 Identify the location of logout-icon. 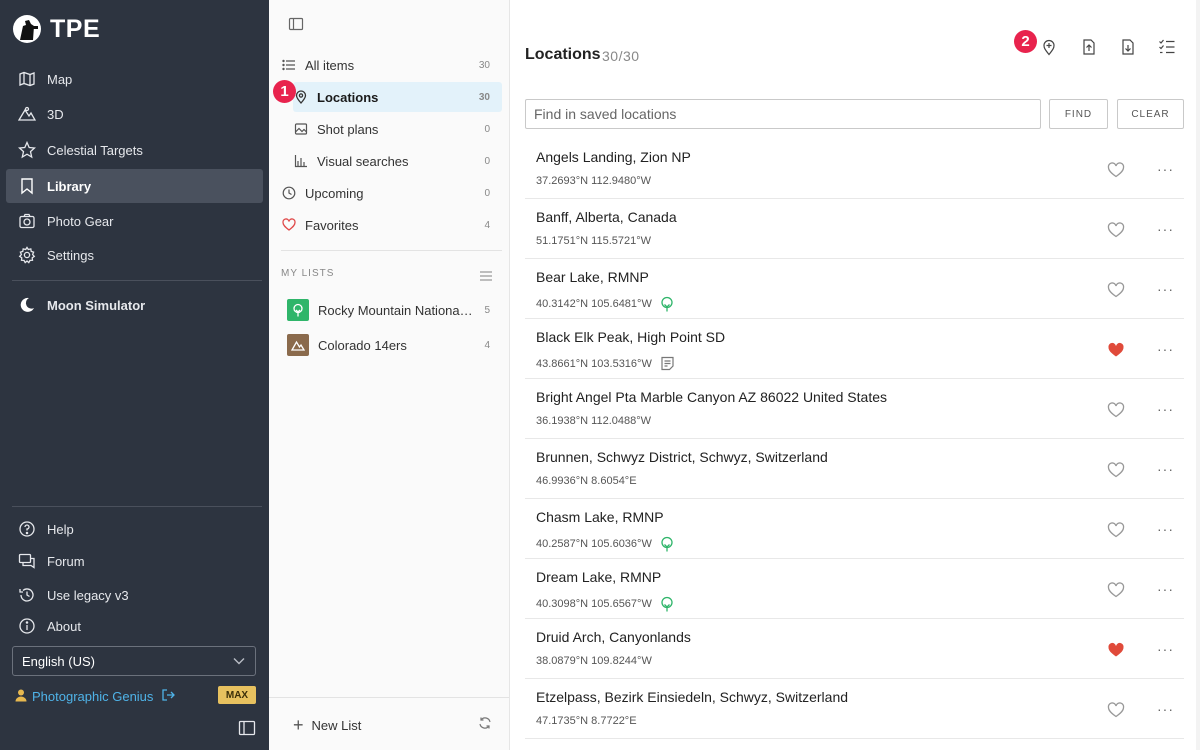
(168, 696).